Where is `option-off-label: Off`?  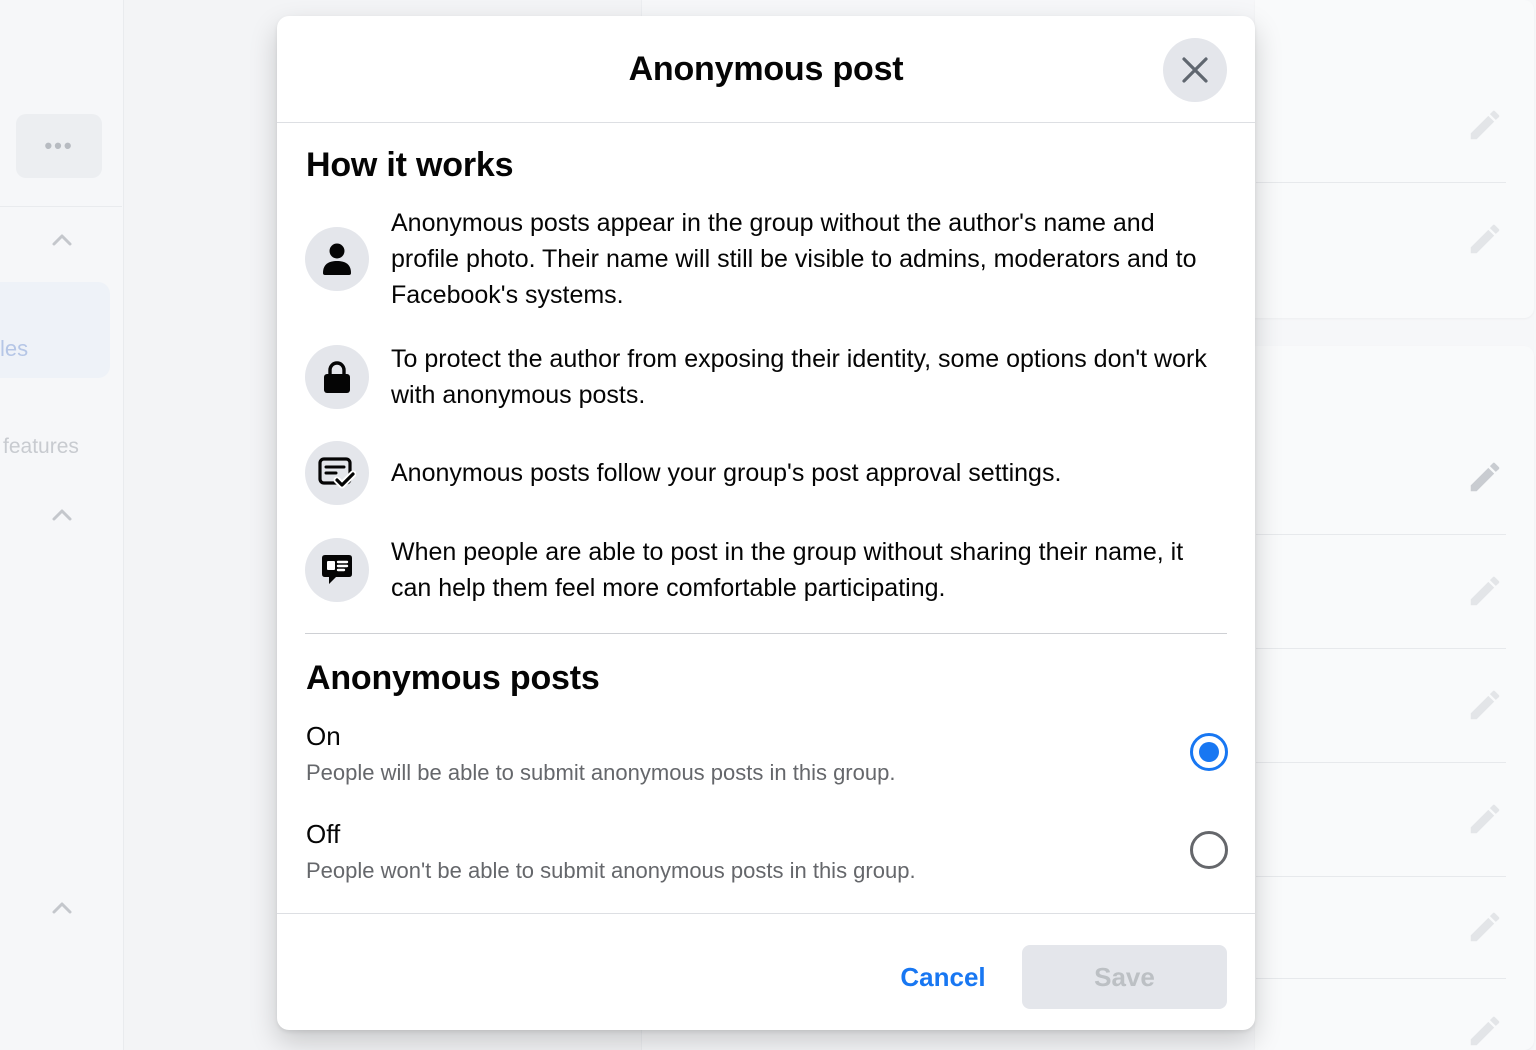
option-off-label: Off is located at coordinates (323, 834).